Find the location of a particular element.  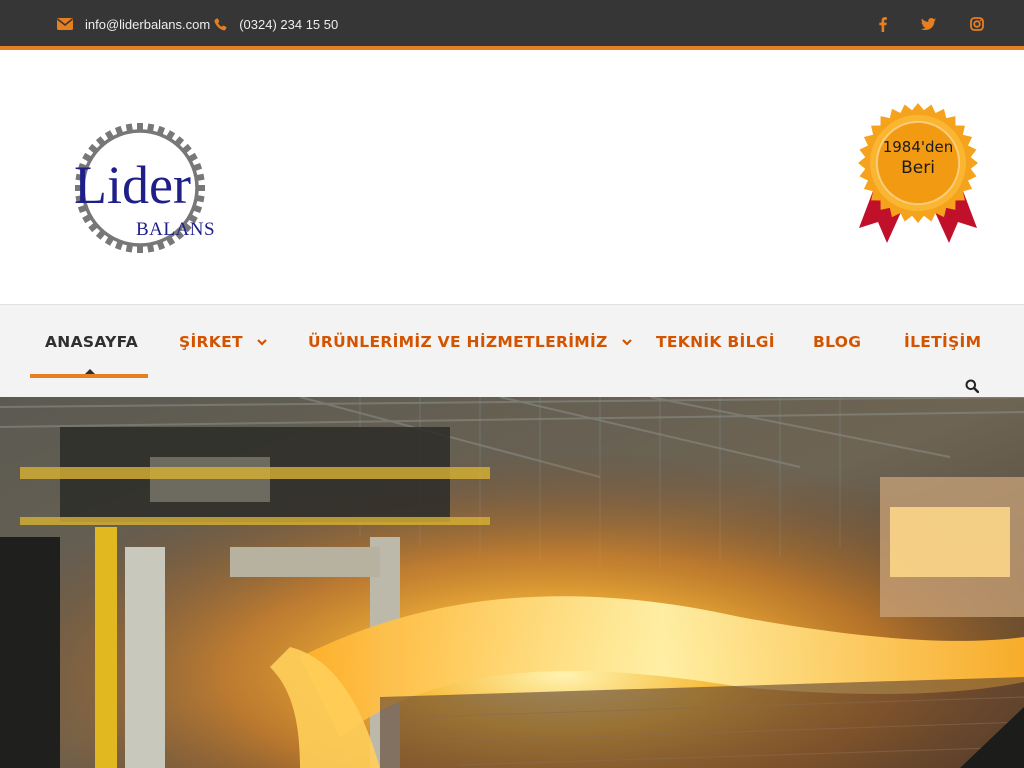

logo-title: Lider is located at coordinates (132, 185).